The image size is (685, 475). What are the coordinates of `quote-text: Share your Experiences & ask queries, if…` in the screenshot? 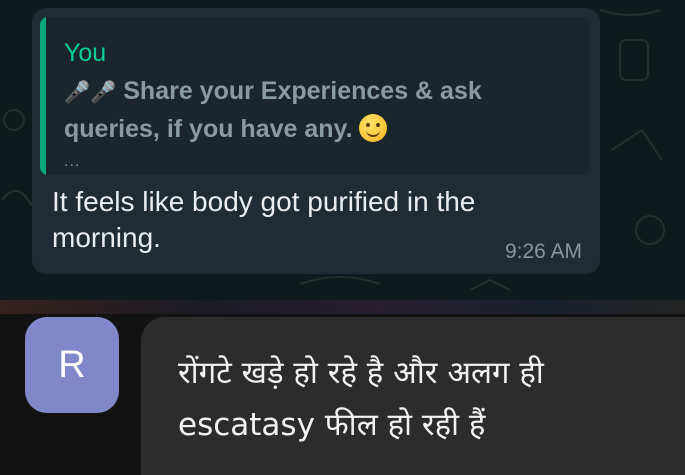 It's located at (273, 110).